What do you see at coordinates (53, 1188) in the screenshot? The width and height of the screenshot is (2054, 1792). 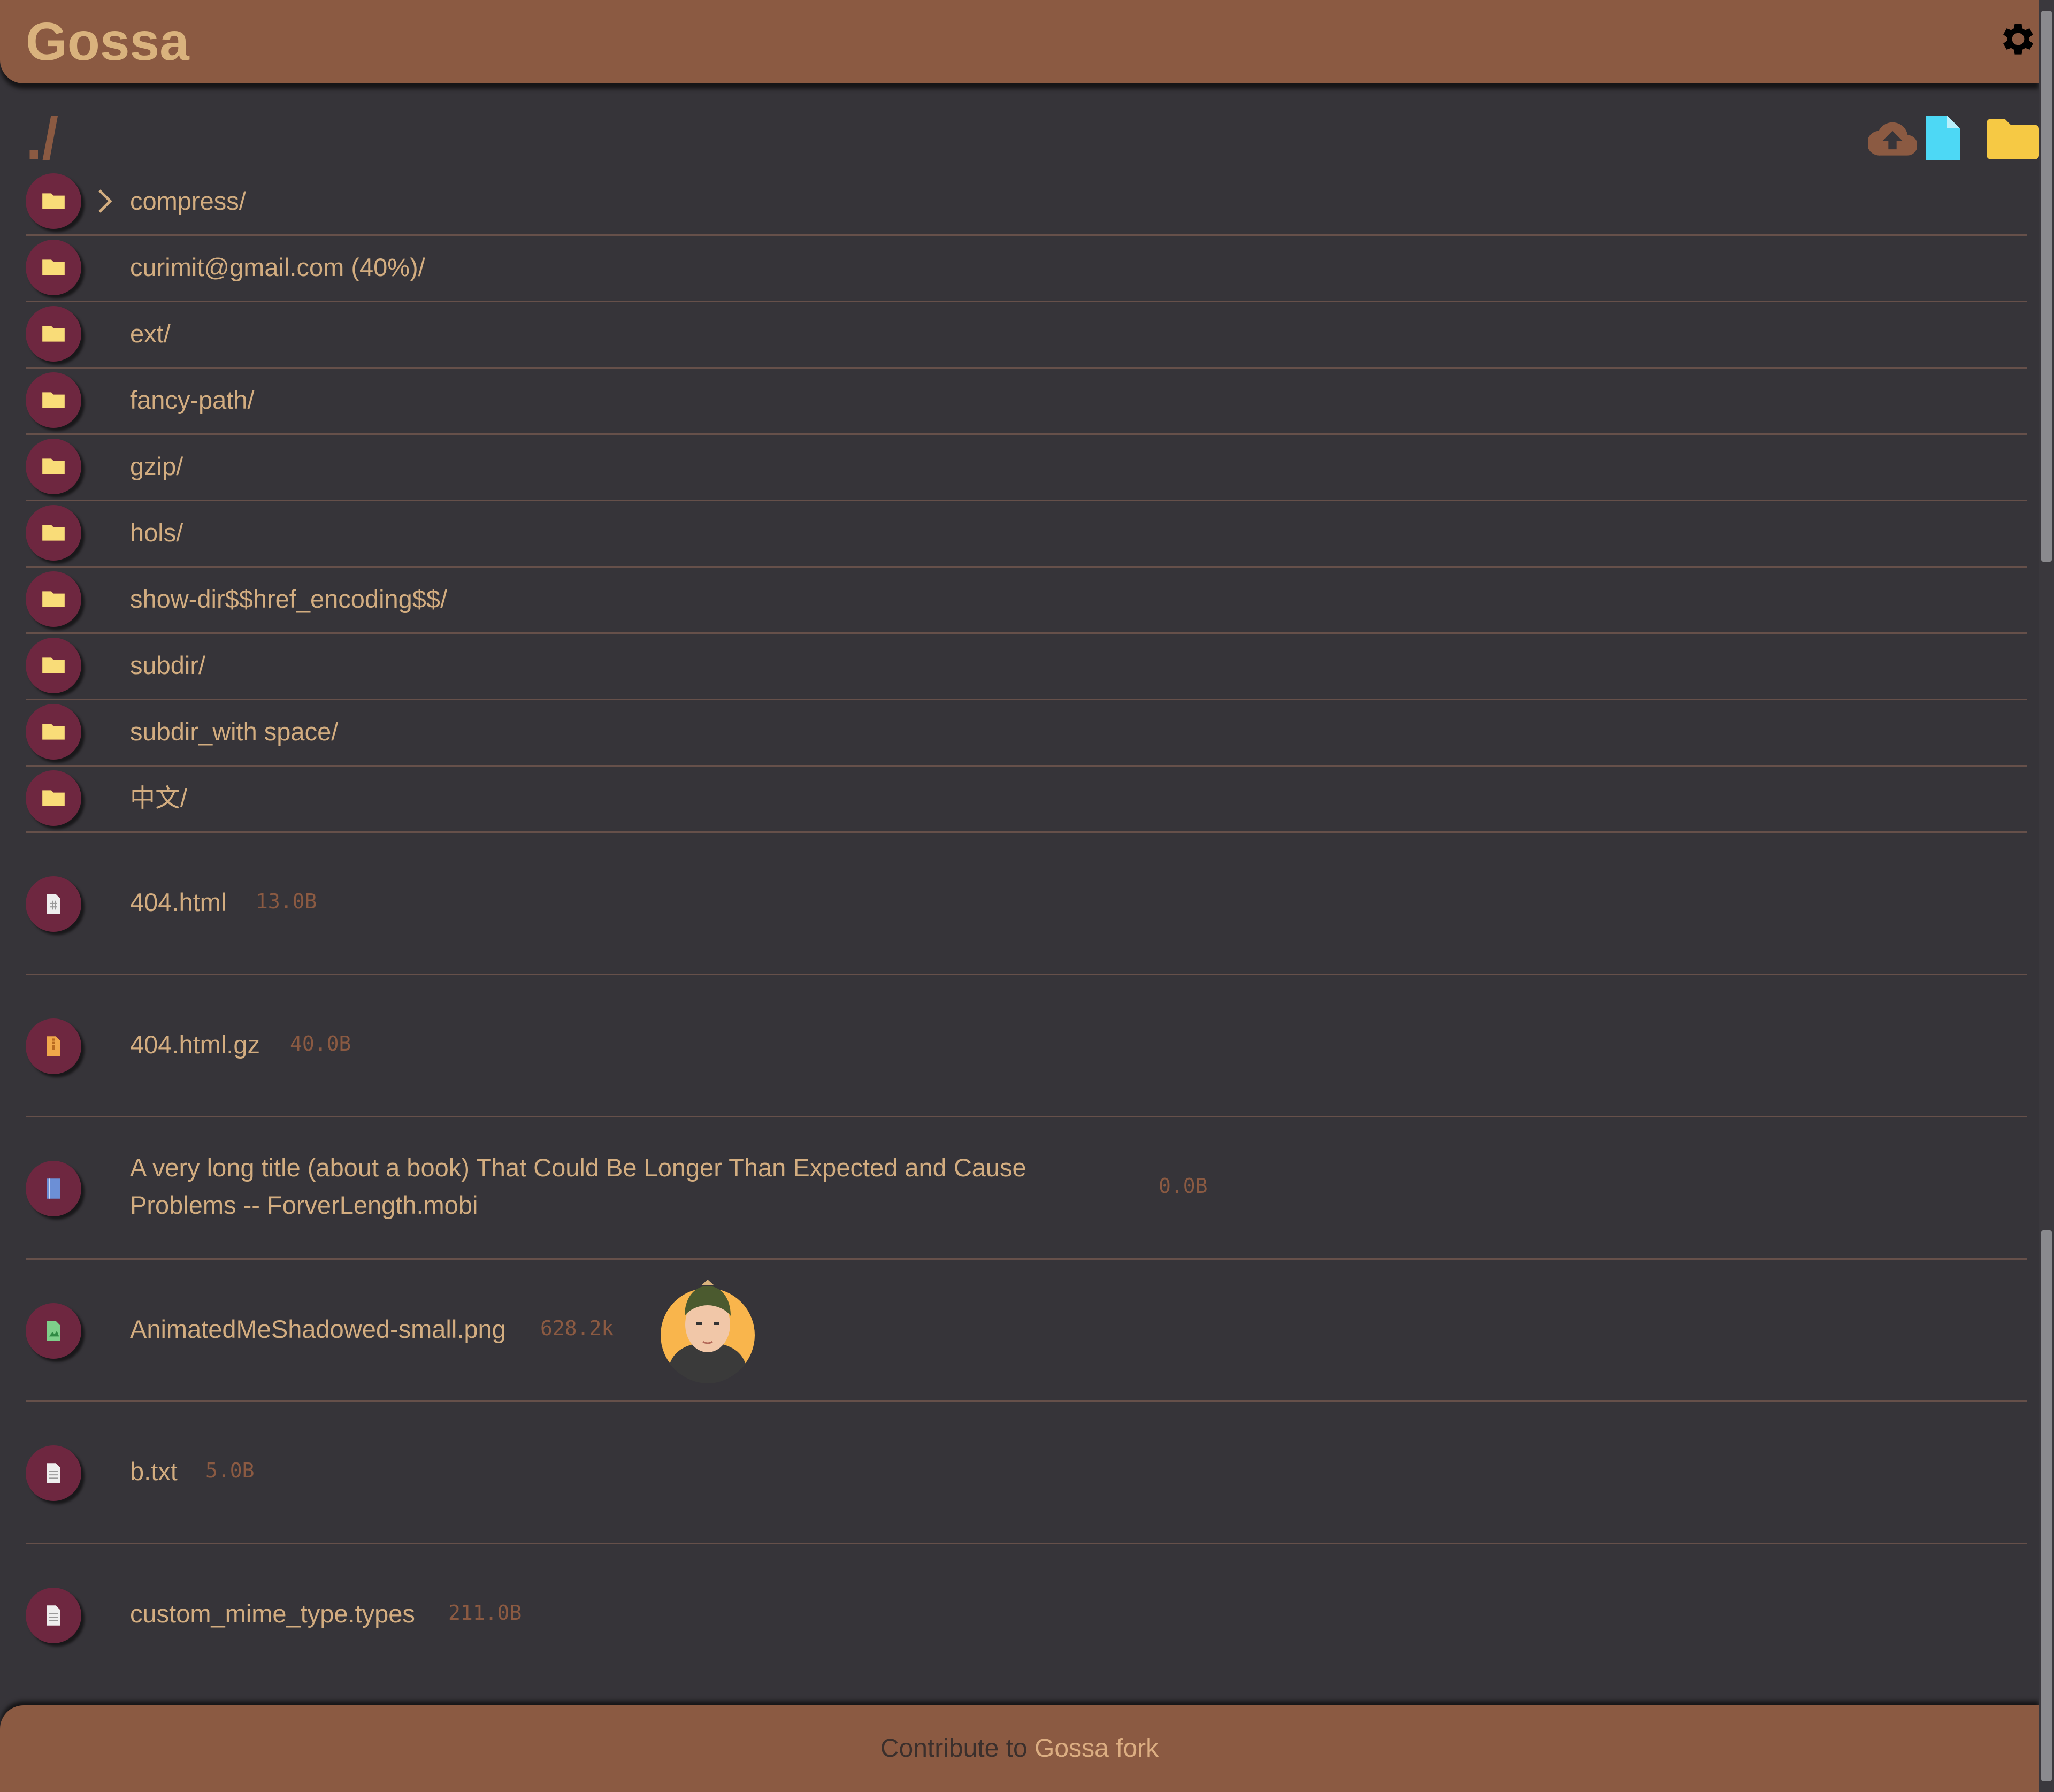 I see `ebook-file-icon` at bounding box center [53, 1188].